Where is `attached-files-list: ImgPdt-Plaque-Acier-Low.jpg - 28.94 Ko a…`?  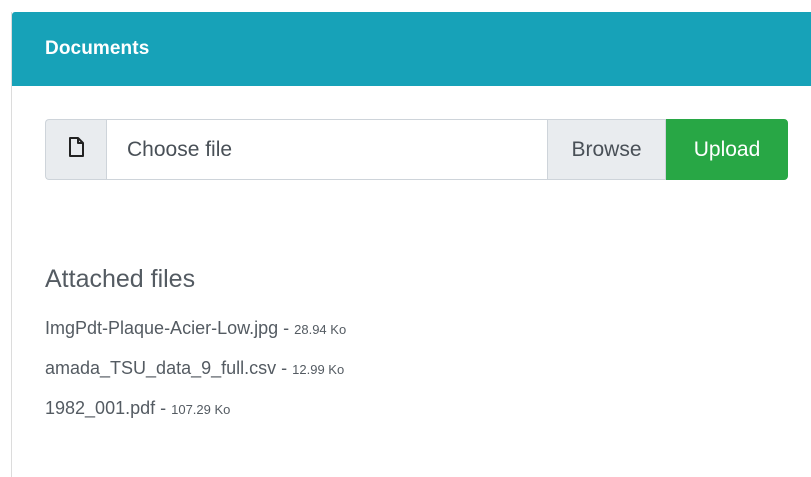 attached-files-list: ImgPdt-Plaque-Acier-Low.jpg - 28.94 Ko a… is located at coordinates (195, 374).